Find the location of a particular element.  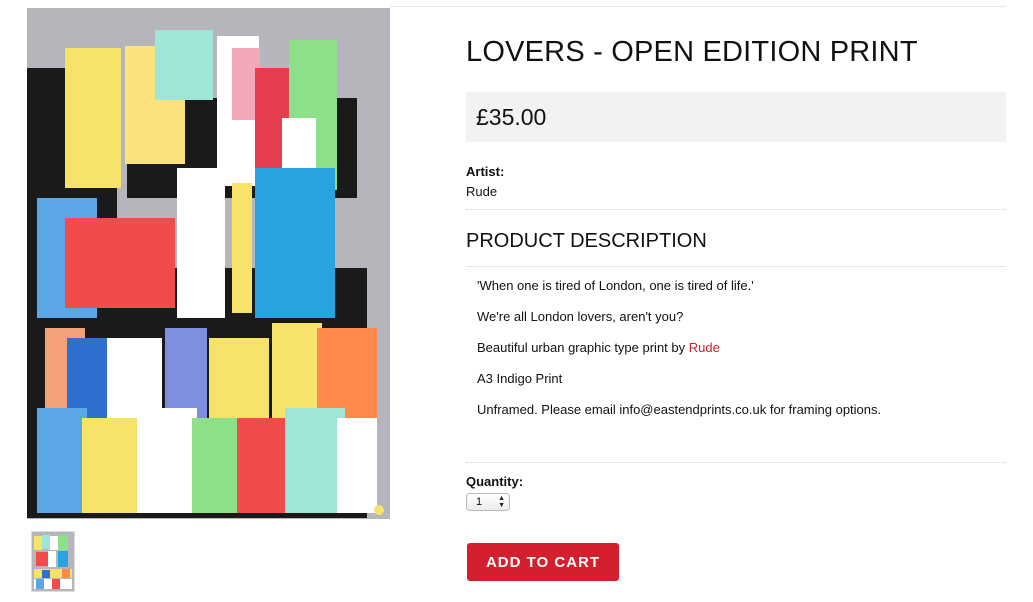

quantity-select: 1 ▲ ▼ is located at coordinates (488, 502).